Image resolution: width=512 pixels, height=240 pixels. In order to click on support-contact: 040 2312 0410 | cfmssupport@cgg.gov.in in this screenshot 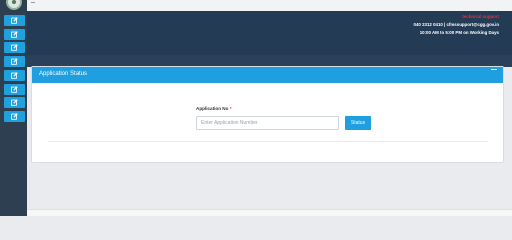, I will do `click(456, 24)`.